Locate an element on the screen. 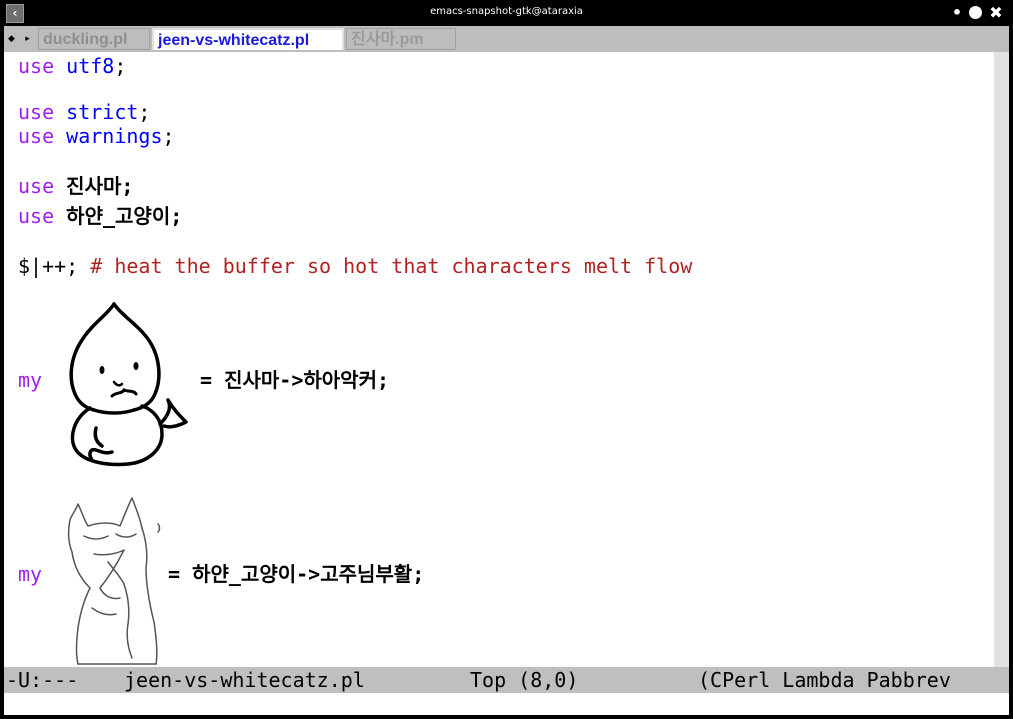  maximize-icon is located at coordinates (975, 12).